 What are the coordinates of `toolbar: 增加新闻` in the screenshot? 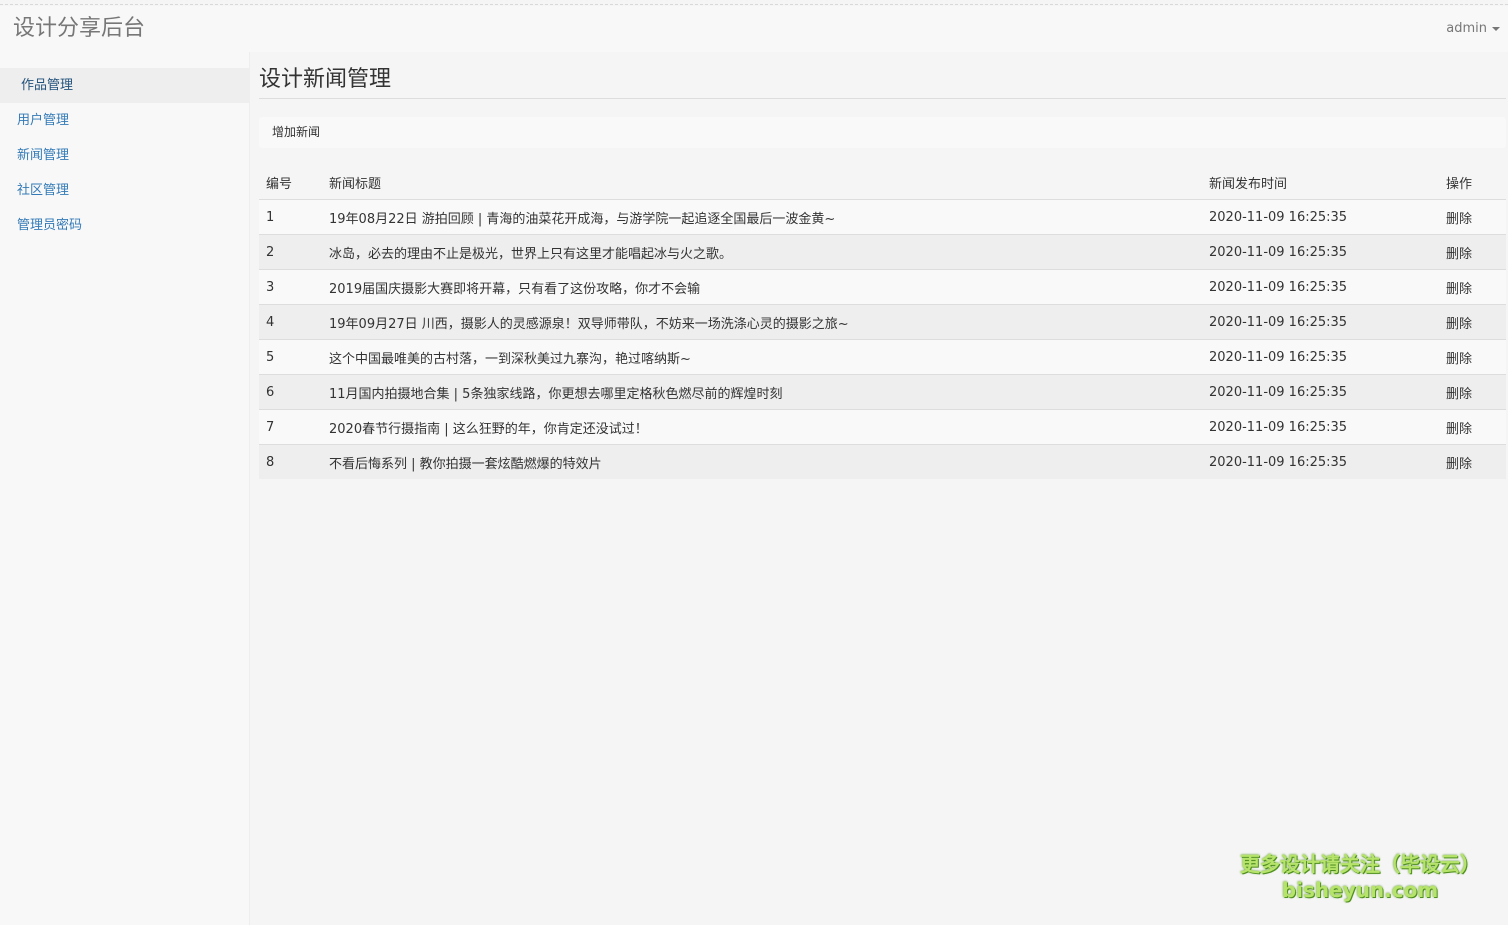 It's located at (882, 132).